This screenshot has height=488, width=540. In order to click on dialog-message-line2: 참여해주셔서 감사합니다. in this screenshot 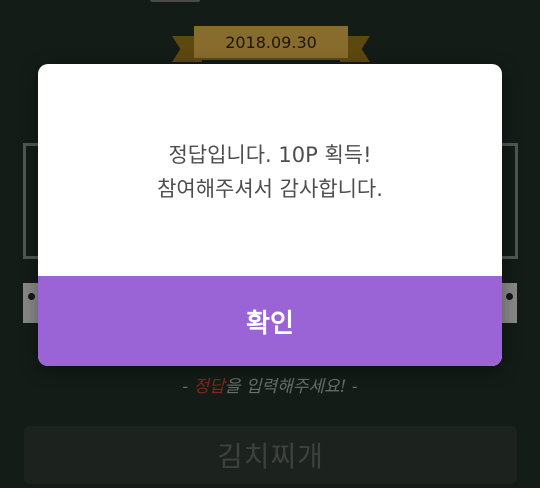, I will do `click(270, 189)`.